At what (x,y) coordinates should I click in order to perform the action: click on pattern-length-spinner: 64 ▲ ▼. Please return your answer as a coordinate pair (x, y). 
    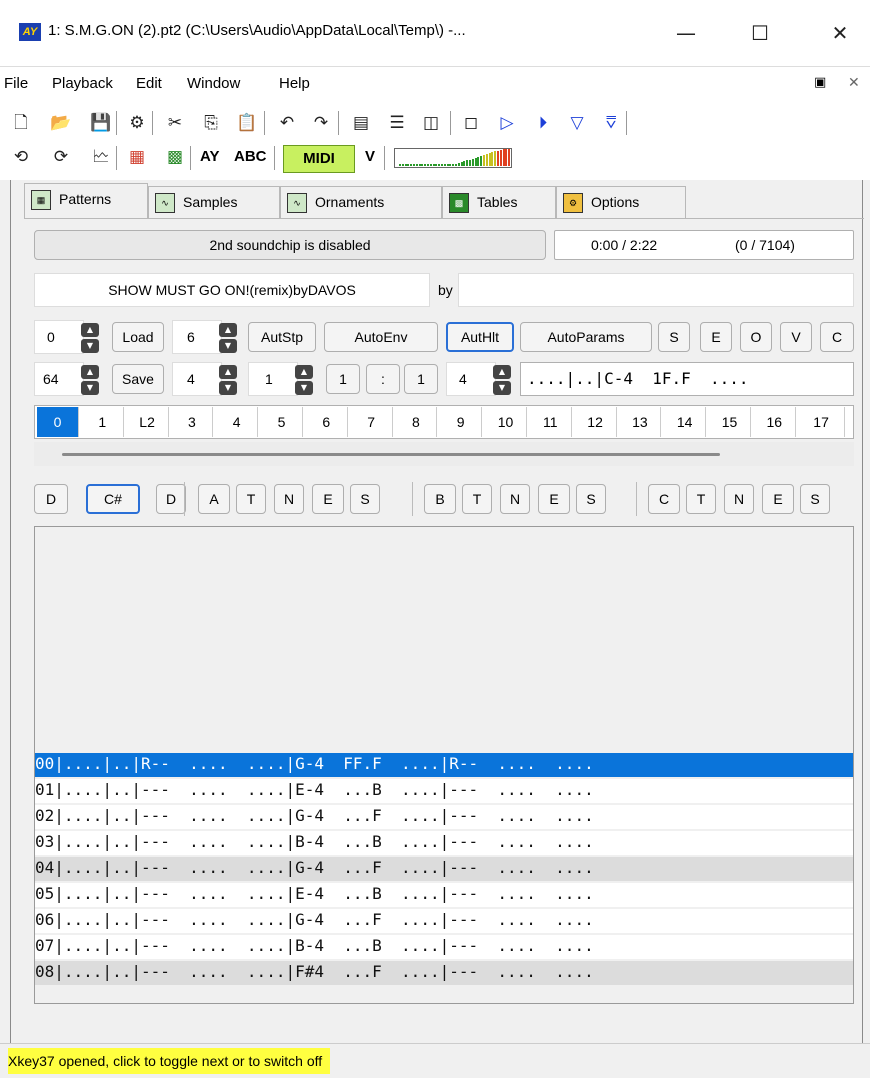
    Looking at the image, I should click on (66, 379).